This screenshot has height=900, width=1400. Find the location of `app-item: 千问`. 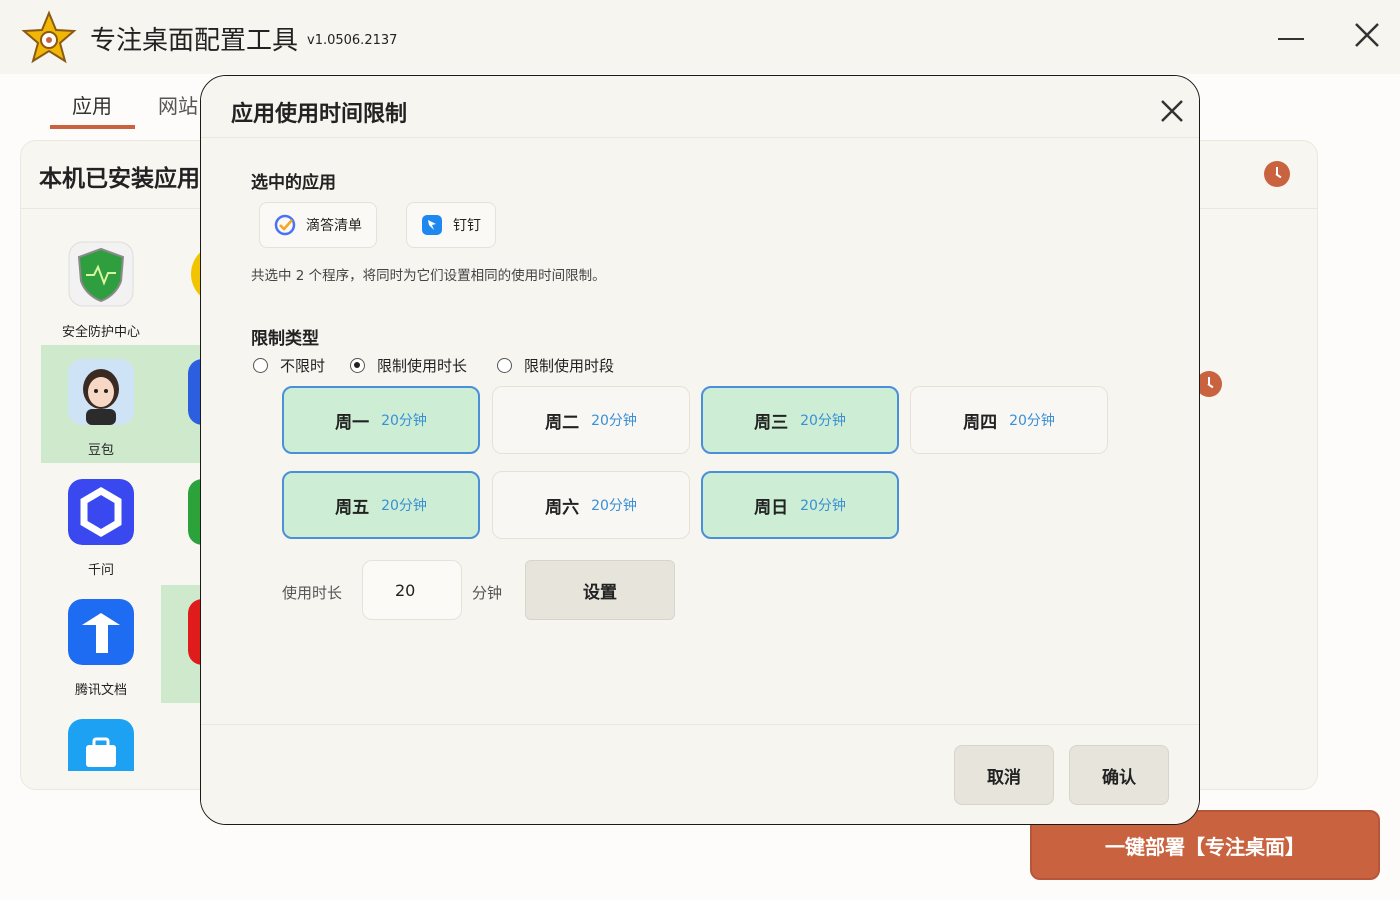

app-item: 千问 is located at coordinates (101, 524).